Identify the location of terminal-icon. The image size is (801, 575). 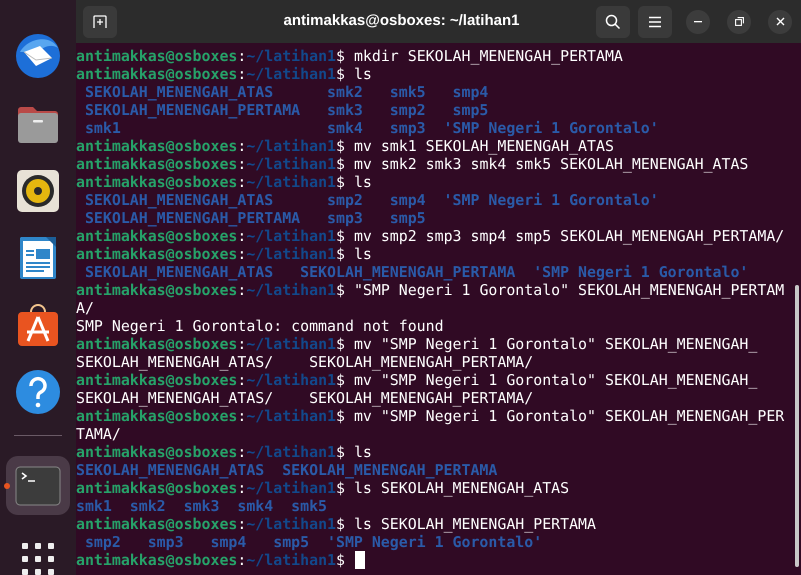
(38, 486).